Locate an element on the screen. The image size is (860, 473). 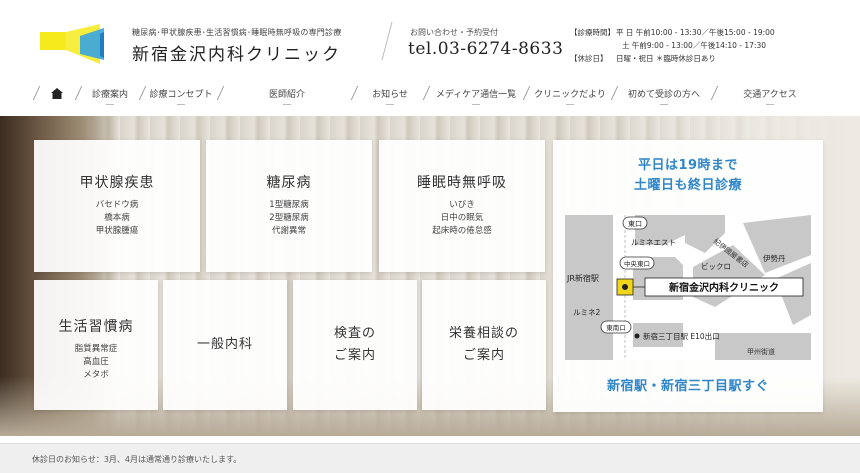
map-label-lumine-est: ルミネエスト is located at coordinates (653, 242).